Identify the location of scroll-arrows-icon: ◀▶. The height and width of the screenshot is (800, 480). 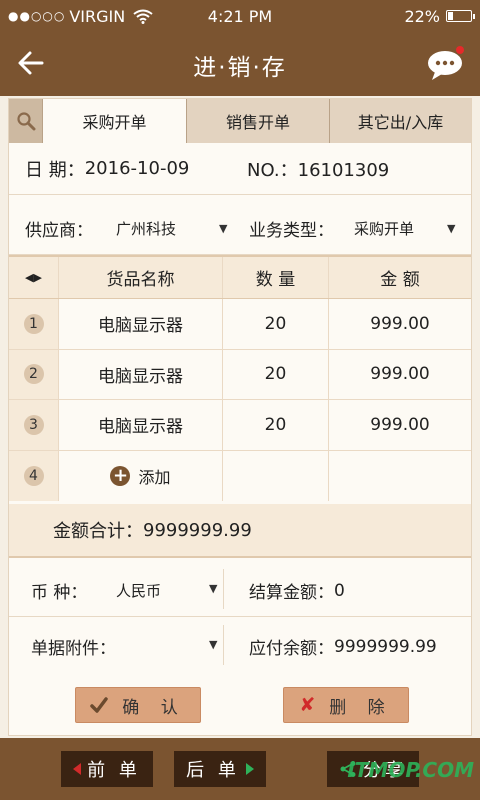
(34, 277).